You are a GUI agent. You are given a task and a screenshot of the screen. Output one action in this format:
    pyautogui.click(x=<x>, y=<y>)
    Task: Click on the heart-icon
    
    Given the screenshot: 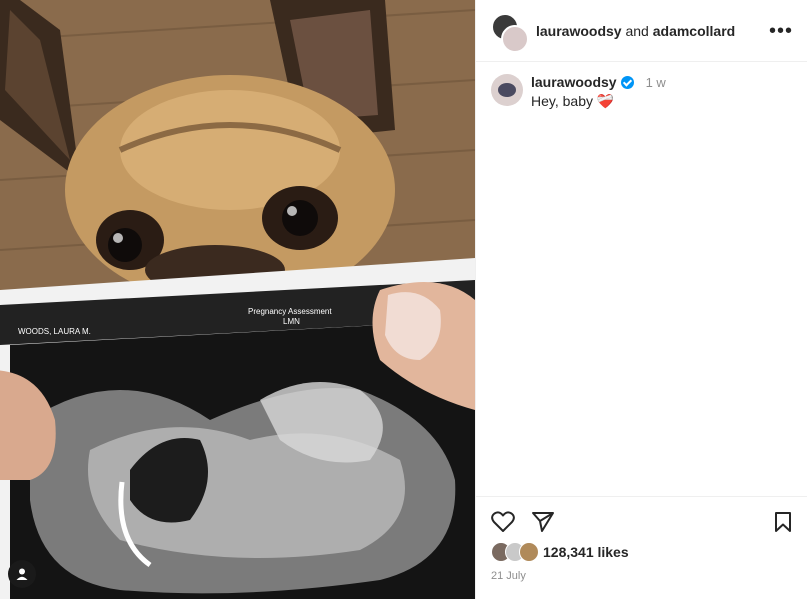 What is the action you would take?
    pyautogui.click(x=503, y=522)
    